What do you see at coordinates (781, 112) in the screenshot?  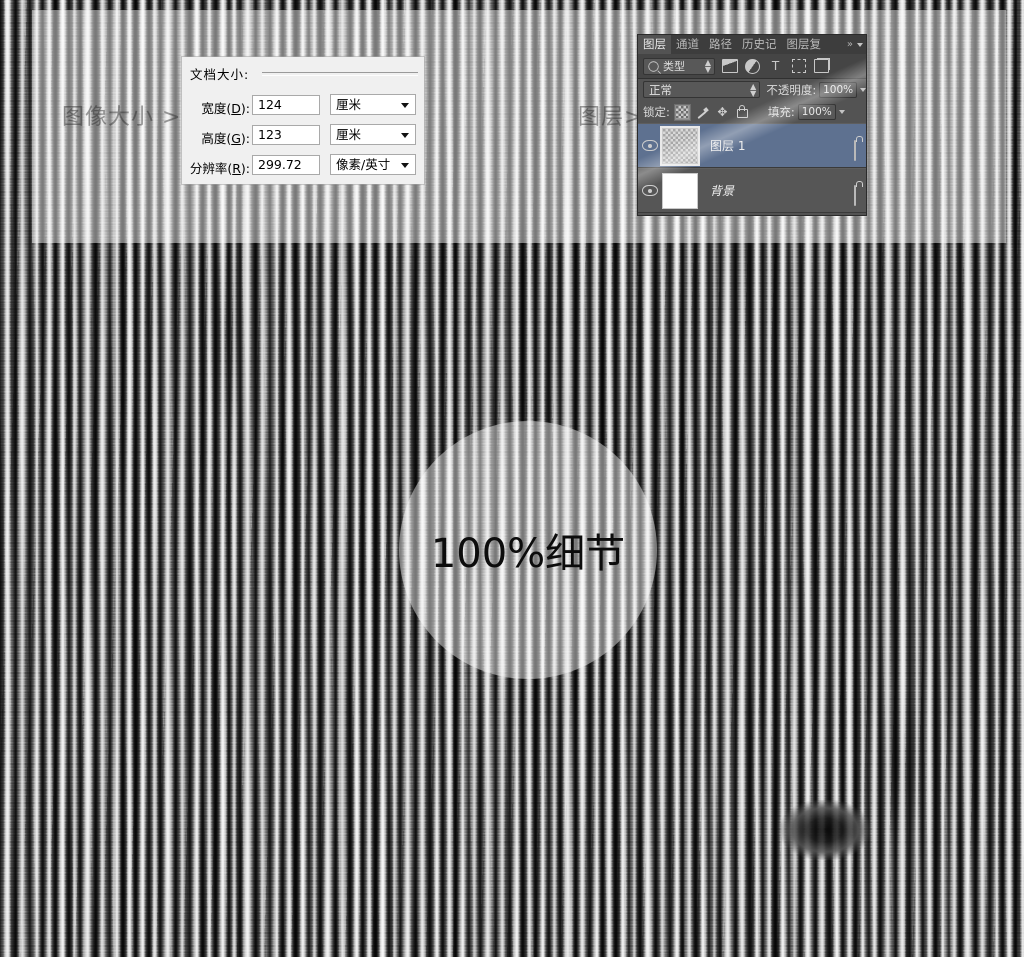 I see `fill-label: 填充:` at bounding box center [781, 112].